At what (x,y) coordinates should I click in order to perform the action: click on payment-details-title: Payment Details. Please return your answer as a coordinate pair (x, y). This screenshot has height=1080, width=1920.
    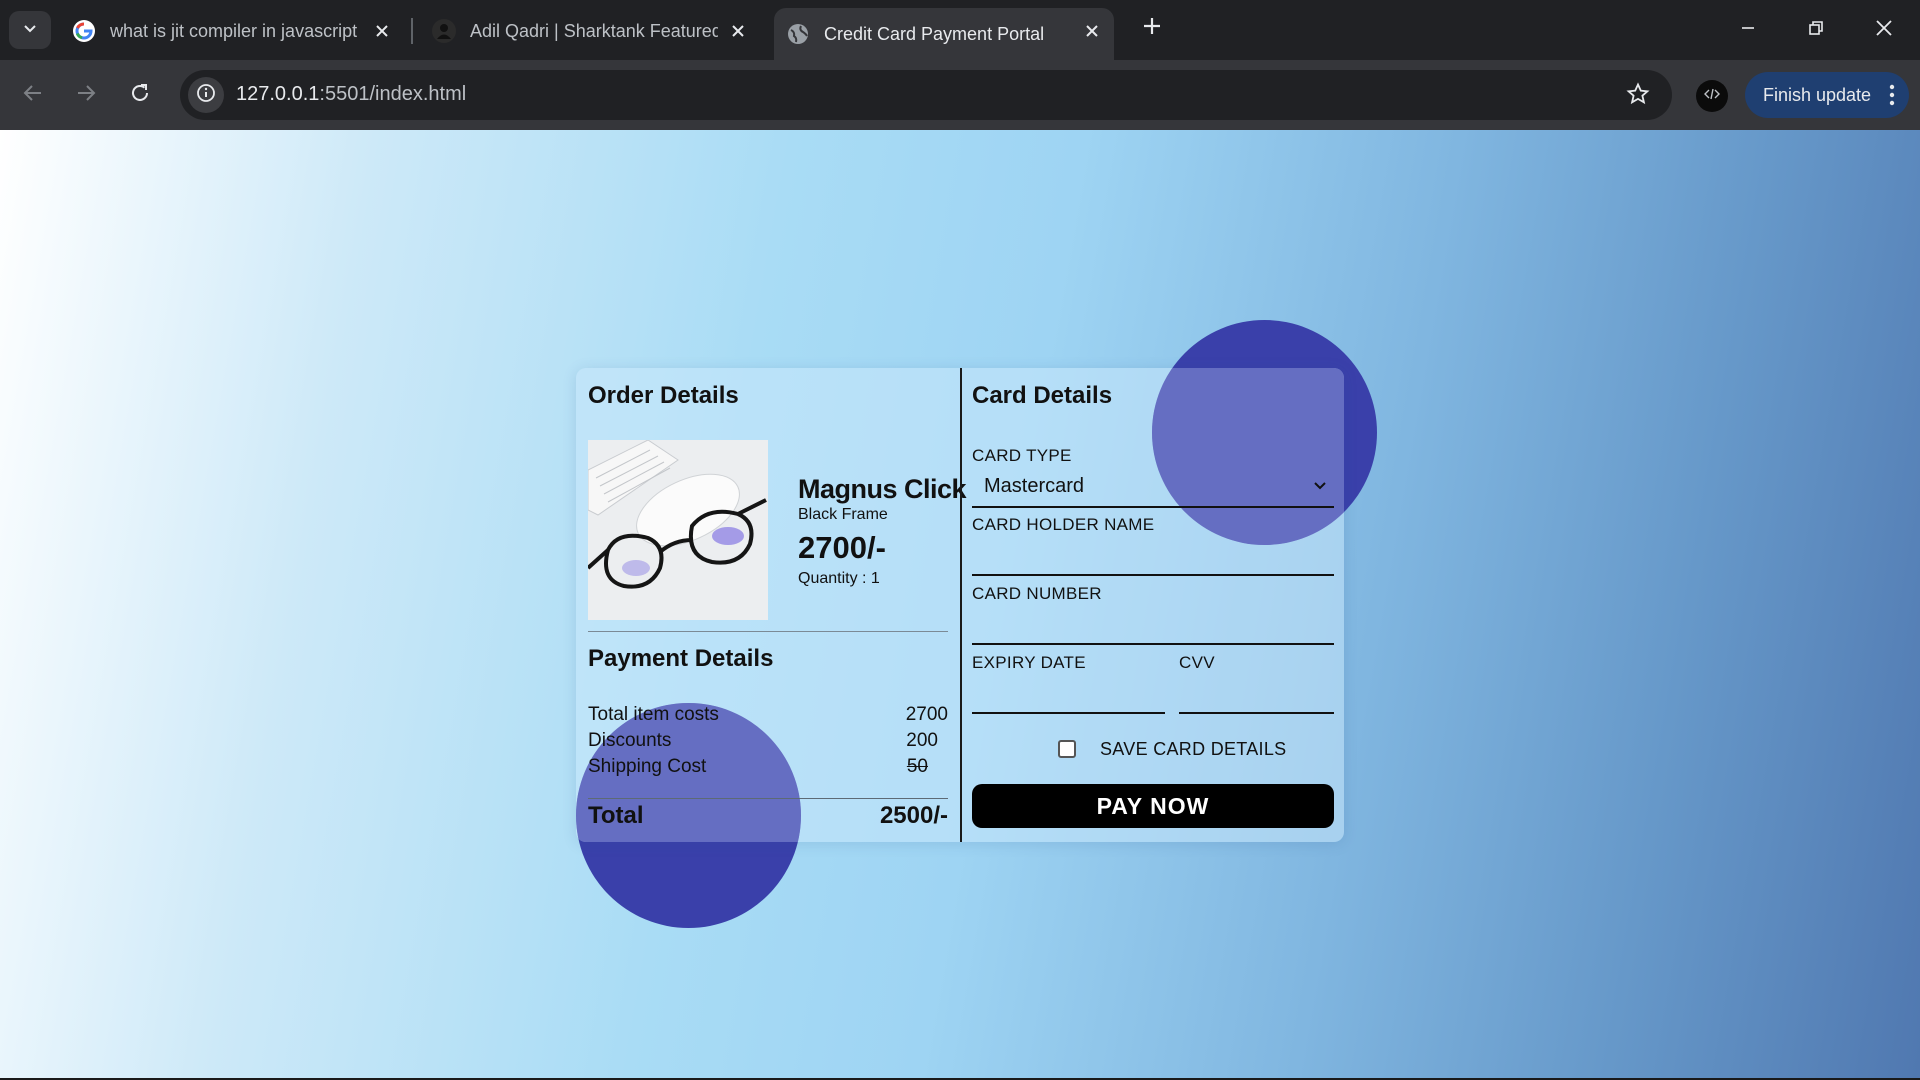
    Looking at the image, I should click on (681, 658).